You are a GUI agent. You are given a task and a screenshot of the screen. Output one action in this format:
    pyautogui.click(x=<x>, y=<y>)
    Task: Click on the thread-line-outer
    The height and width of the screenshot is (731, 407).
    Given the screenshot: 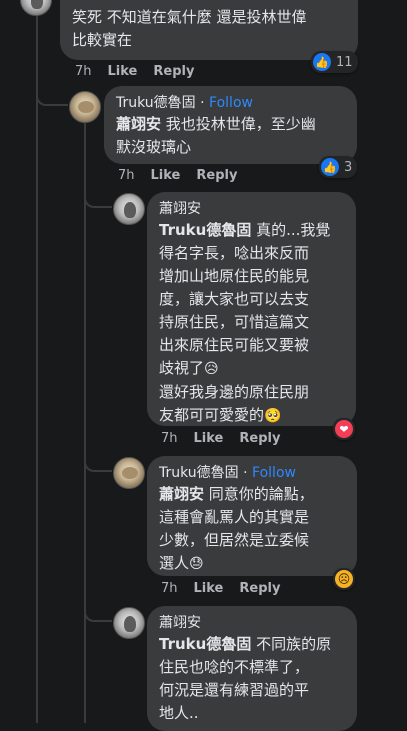 What is the action you would take?
    pyautogui.click(x=37, y=361)
    